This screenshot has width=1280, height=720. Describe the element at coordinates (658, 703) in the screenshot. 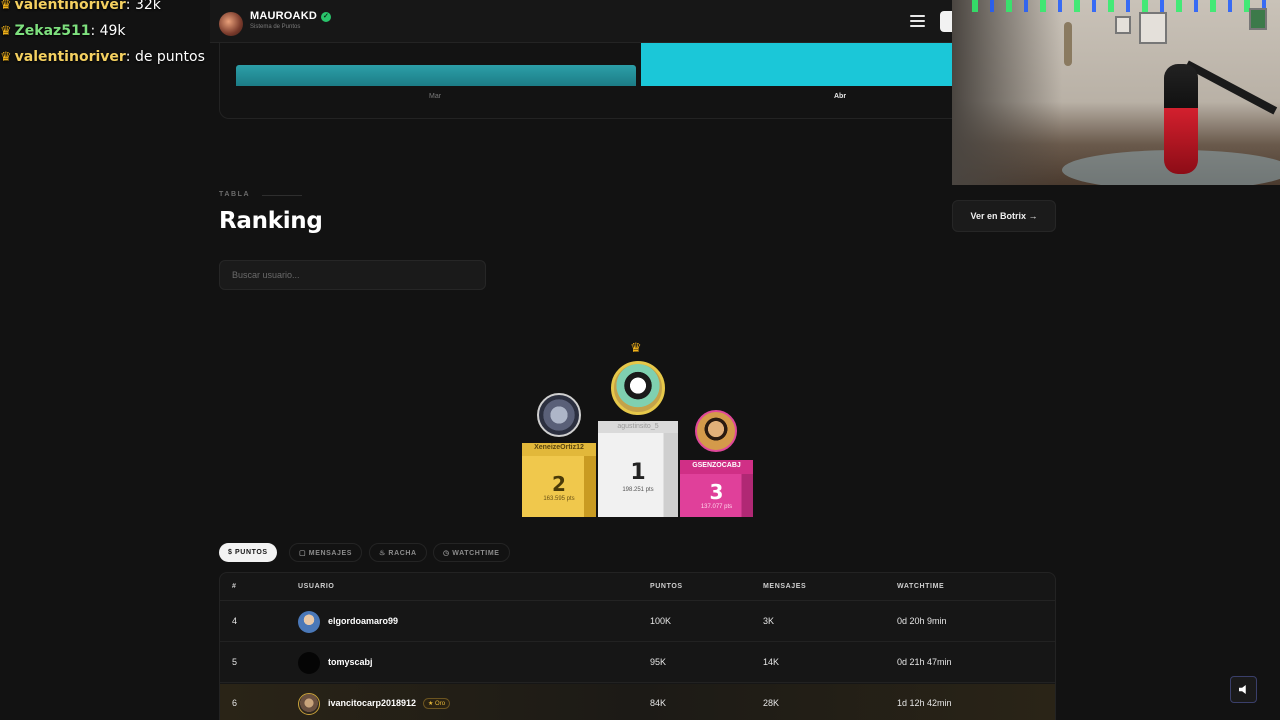

I see `points-cell: 84K` at that location.